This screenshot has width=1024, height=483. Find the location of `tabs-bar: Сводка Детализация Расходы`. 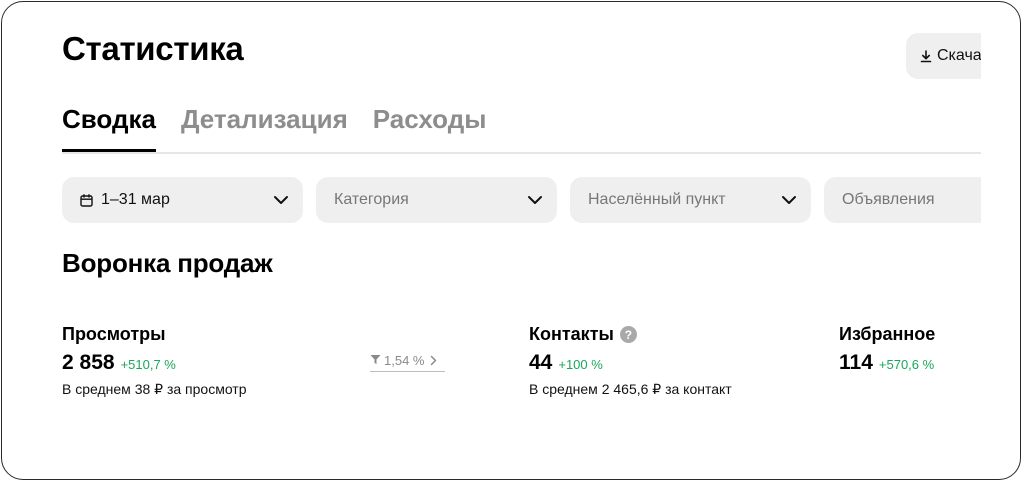

tabs-bar: Сводка Детализация Расходы is located at coordinates (521, 126).